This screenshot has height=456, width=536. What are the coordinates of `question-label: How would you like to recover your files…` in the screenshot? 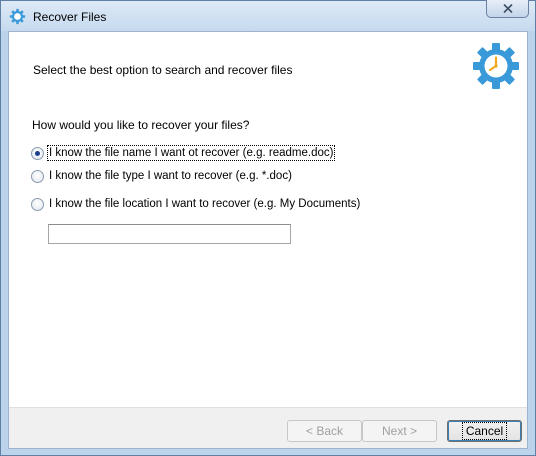 It's located at (141, 125).